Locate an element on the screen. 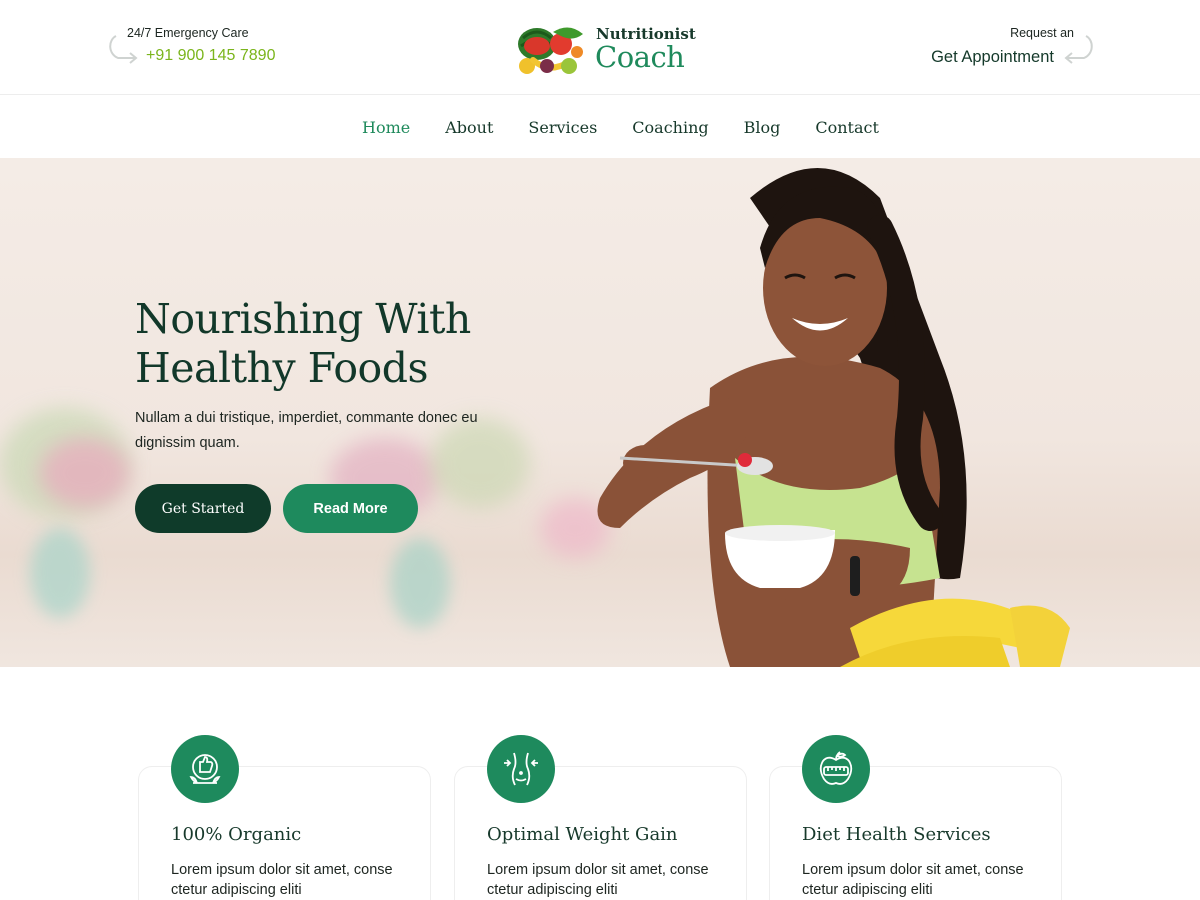 This screenshot has width=1200, height=900. apple-measure-icon is located at coordinates (836, 769).